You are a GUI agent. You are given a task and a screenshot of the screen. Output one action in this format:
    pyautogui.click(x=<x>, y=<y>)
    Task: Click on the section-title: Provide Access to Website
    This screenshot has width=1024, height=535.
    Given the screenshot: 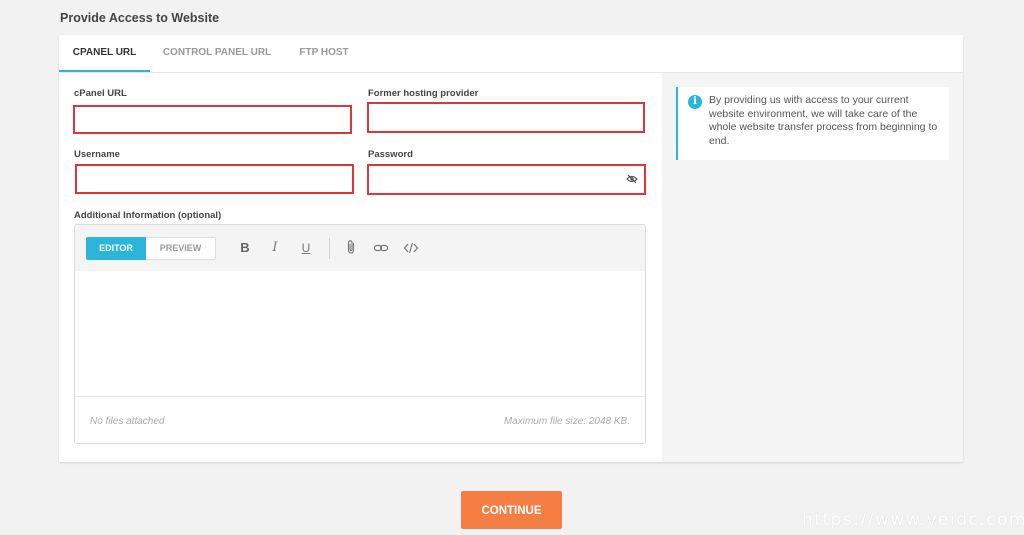 What is the action you would take?
    pyautogui.click(x=140, y=18)
    